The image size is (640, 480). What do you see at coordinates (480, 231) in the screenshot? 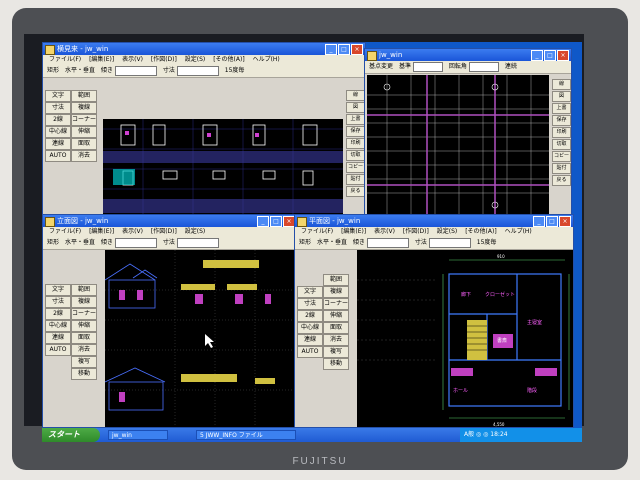
I see `menu-other: [その他(A)]` at bounding box center [480, 231].